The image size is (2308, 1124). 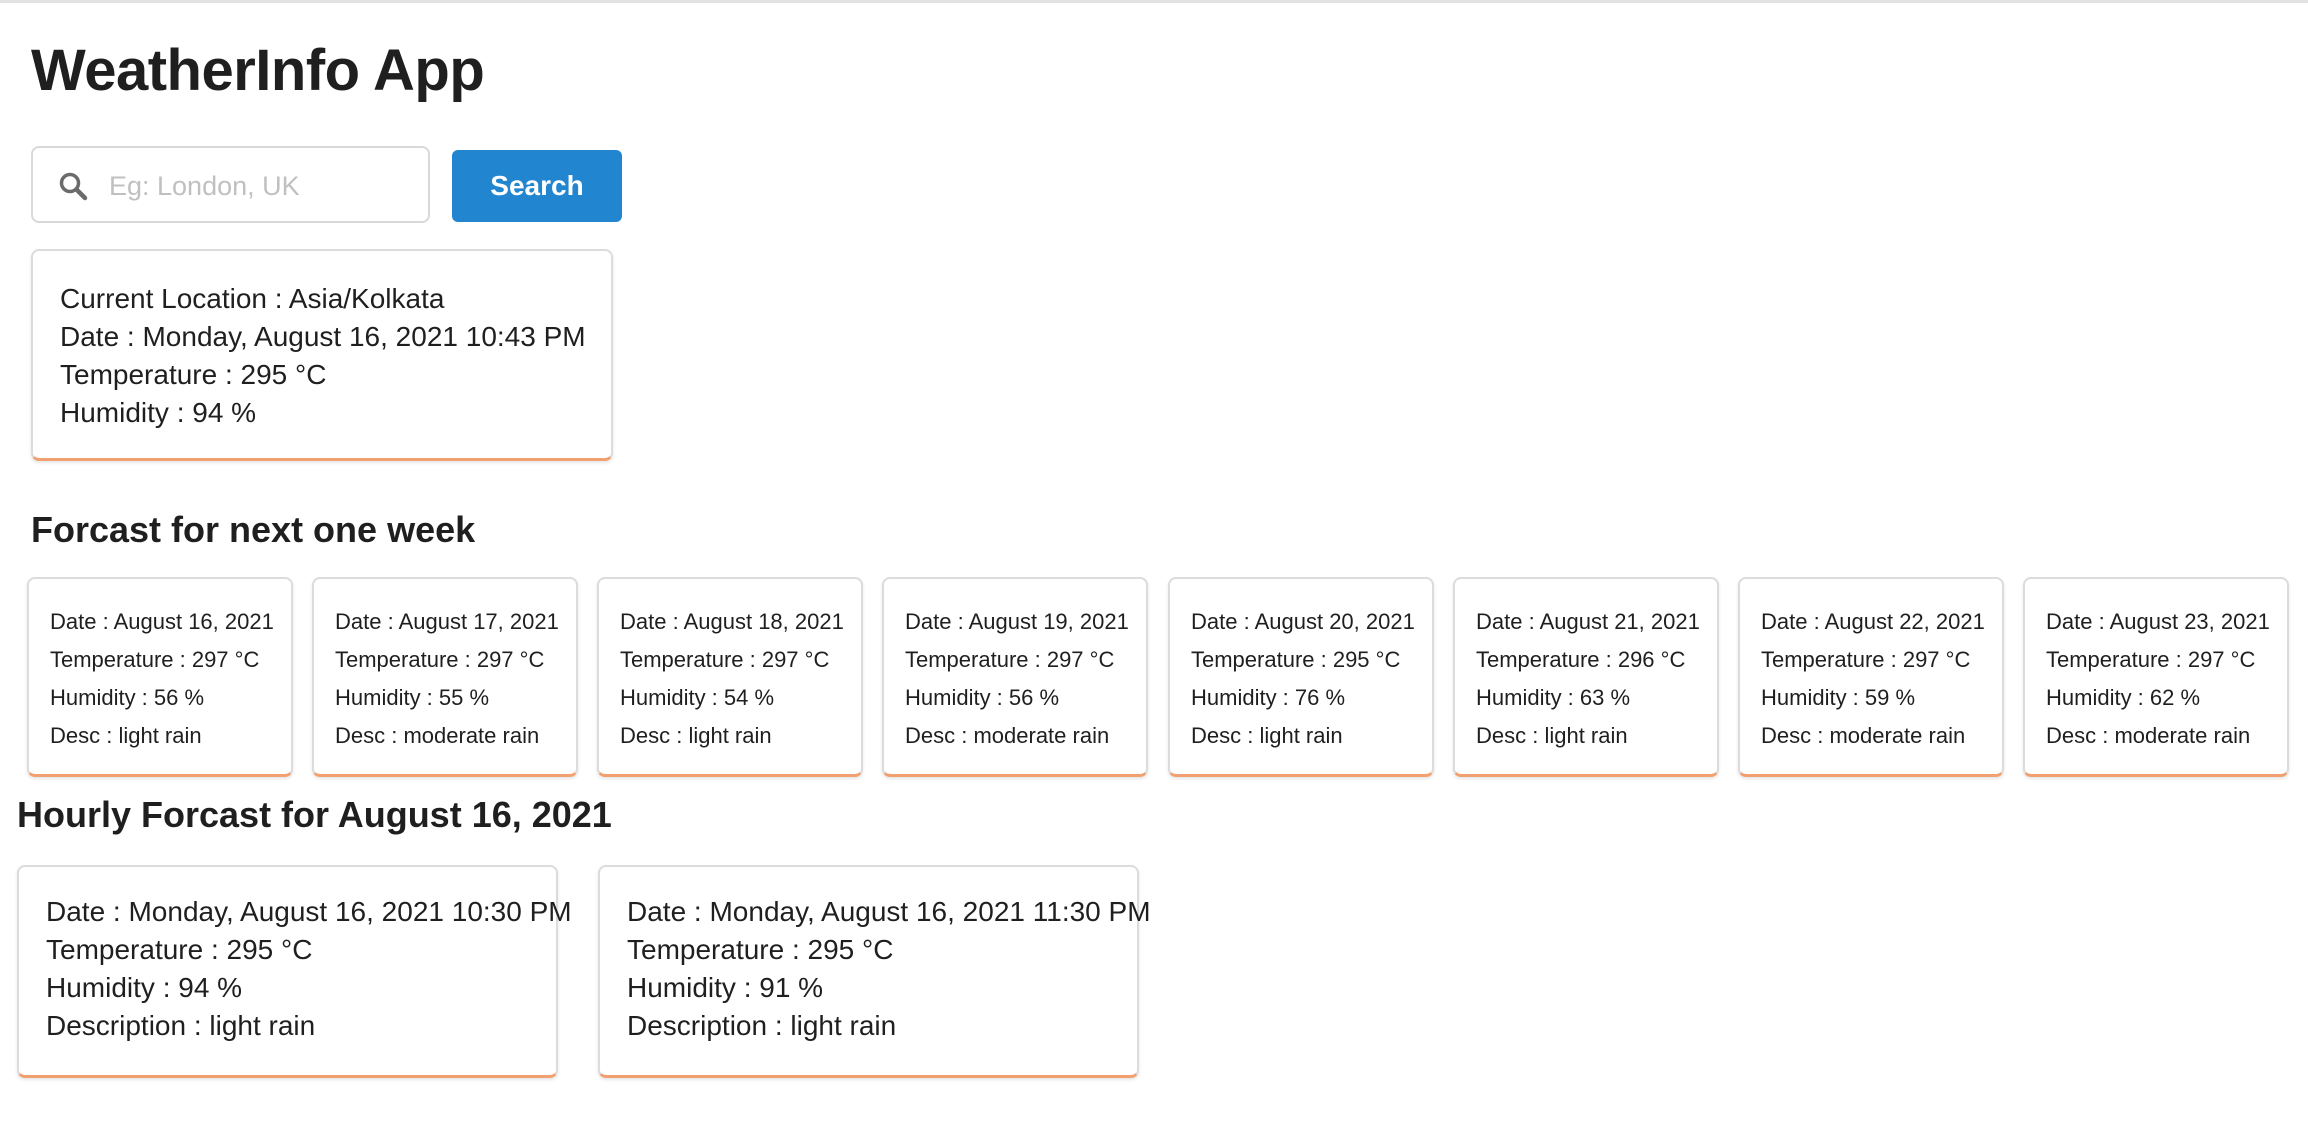 I want to click on search-input, so click(x=264, y=186).